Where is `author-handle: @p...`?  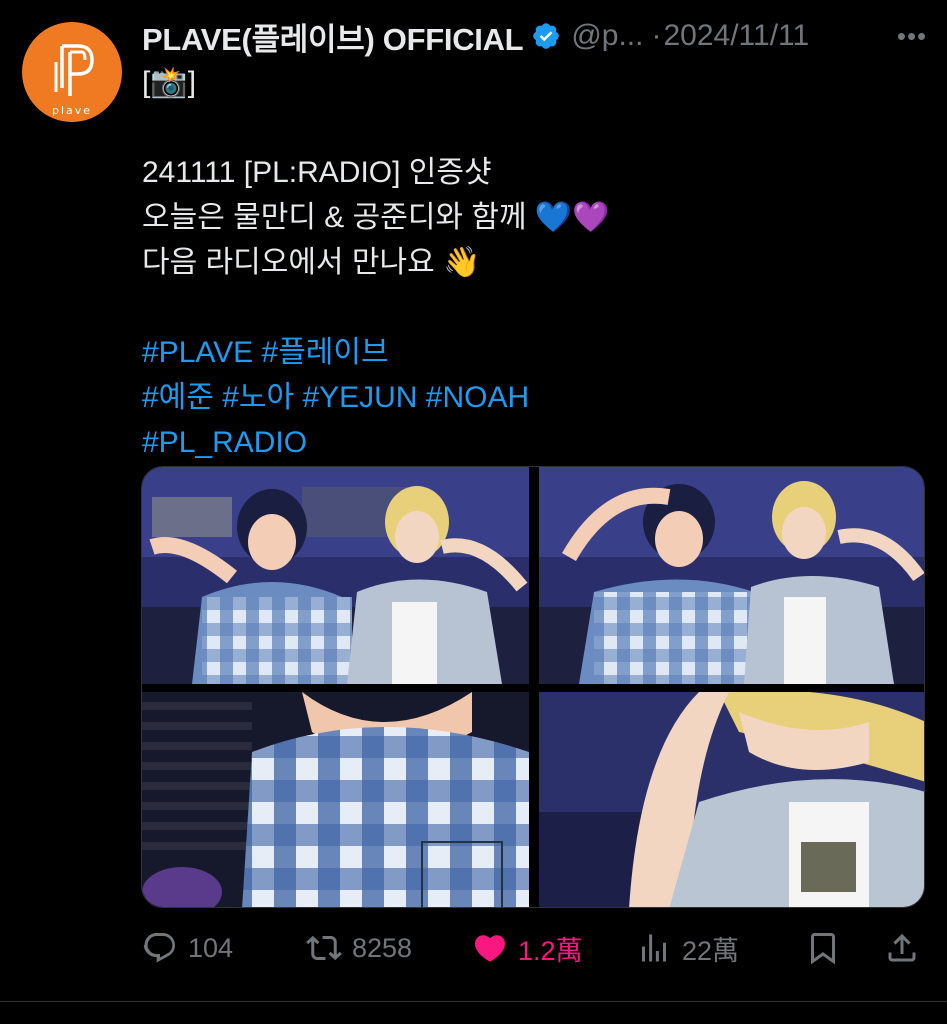
author-handle: @p... is located at coordinates (607, 36).